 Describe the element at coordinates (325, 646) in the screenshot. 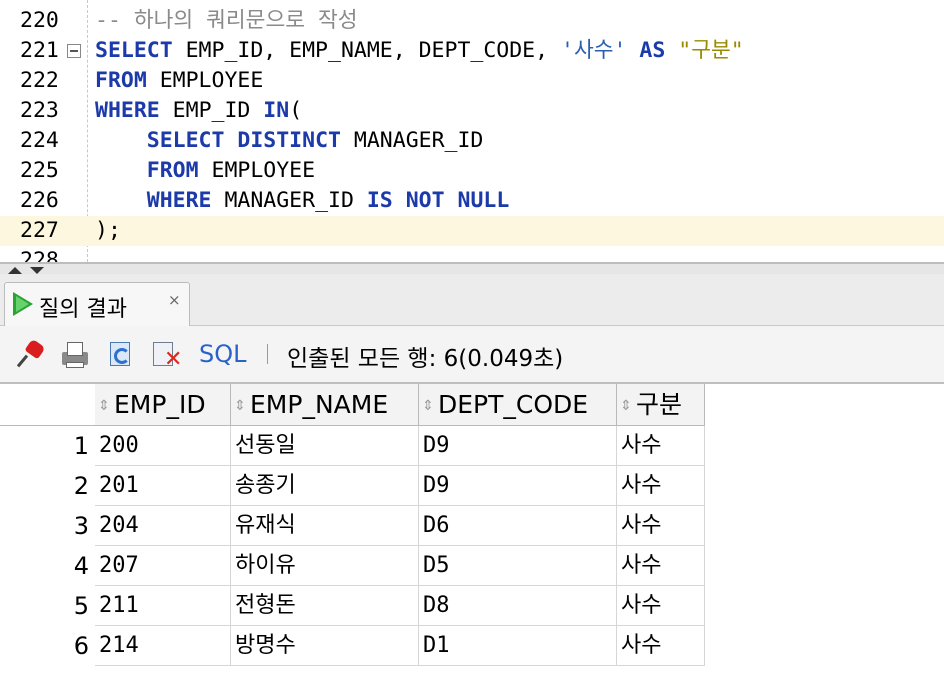

I see `table-cell: 방명수` at that location.